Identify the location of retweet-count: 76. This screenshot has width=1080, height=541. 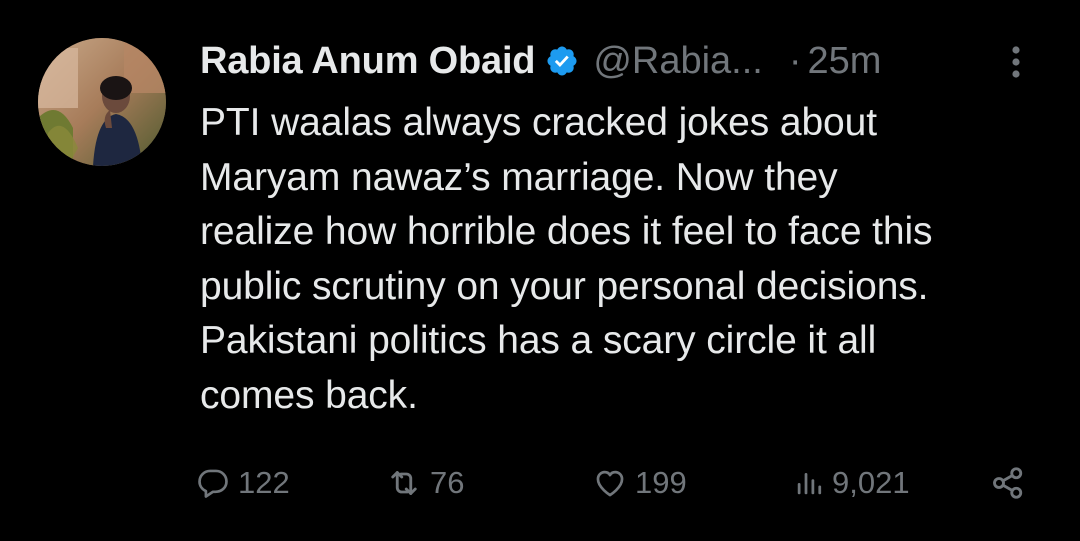
(447, 482).